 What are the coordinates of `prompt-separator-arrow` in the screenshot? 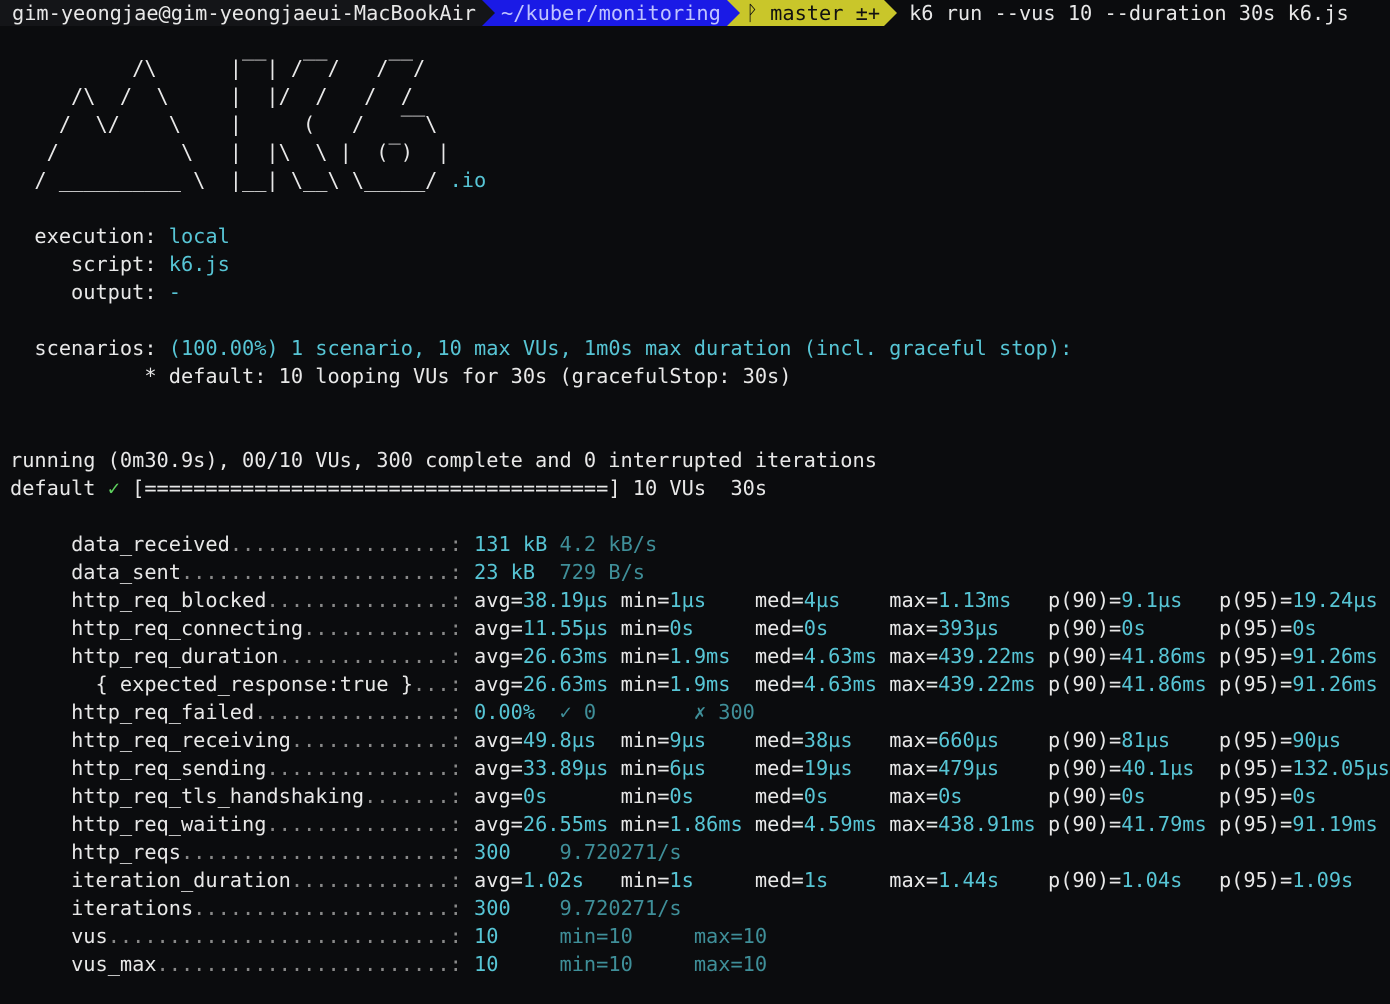 It's located at (733, 13).